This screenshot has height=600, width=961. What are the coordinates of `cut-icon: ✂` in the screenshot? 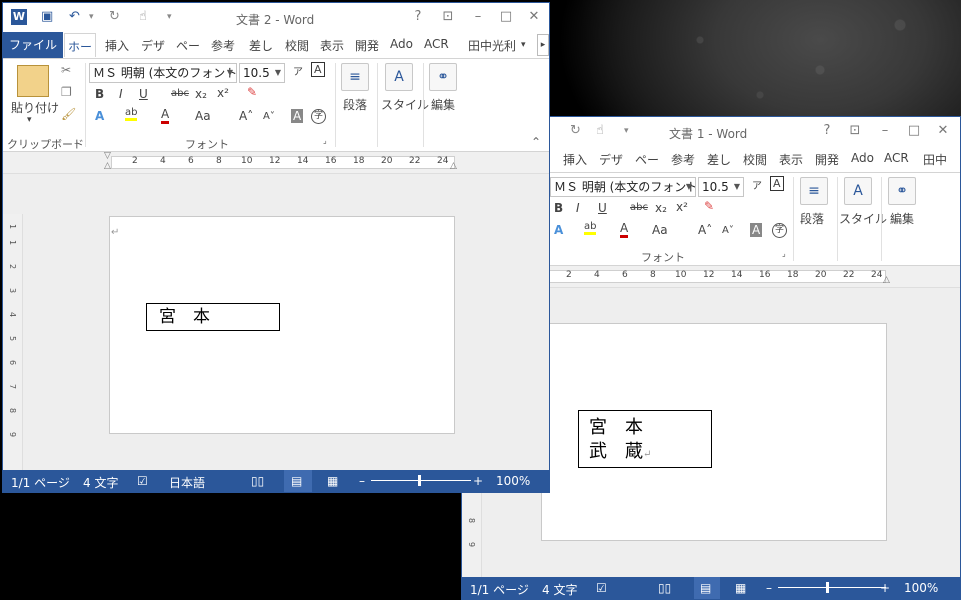 It's located at (66, 70).